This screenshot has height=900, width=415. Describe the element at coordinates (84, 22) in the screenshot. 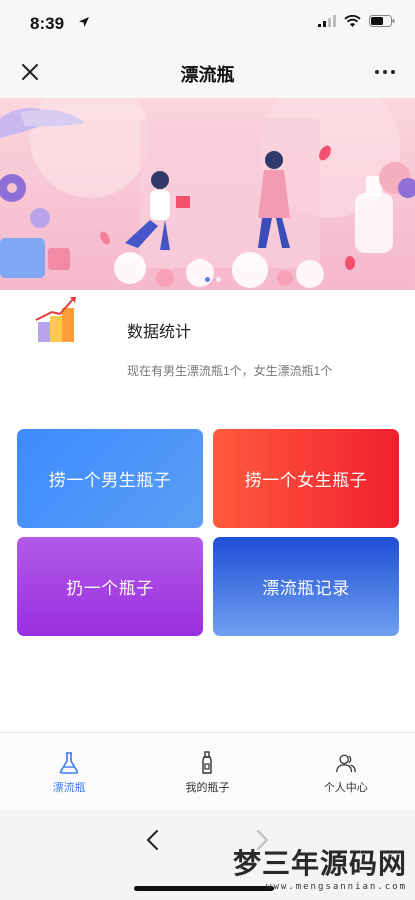

I see `location-arrow-icon` at that location.